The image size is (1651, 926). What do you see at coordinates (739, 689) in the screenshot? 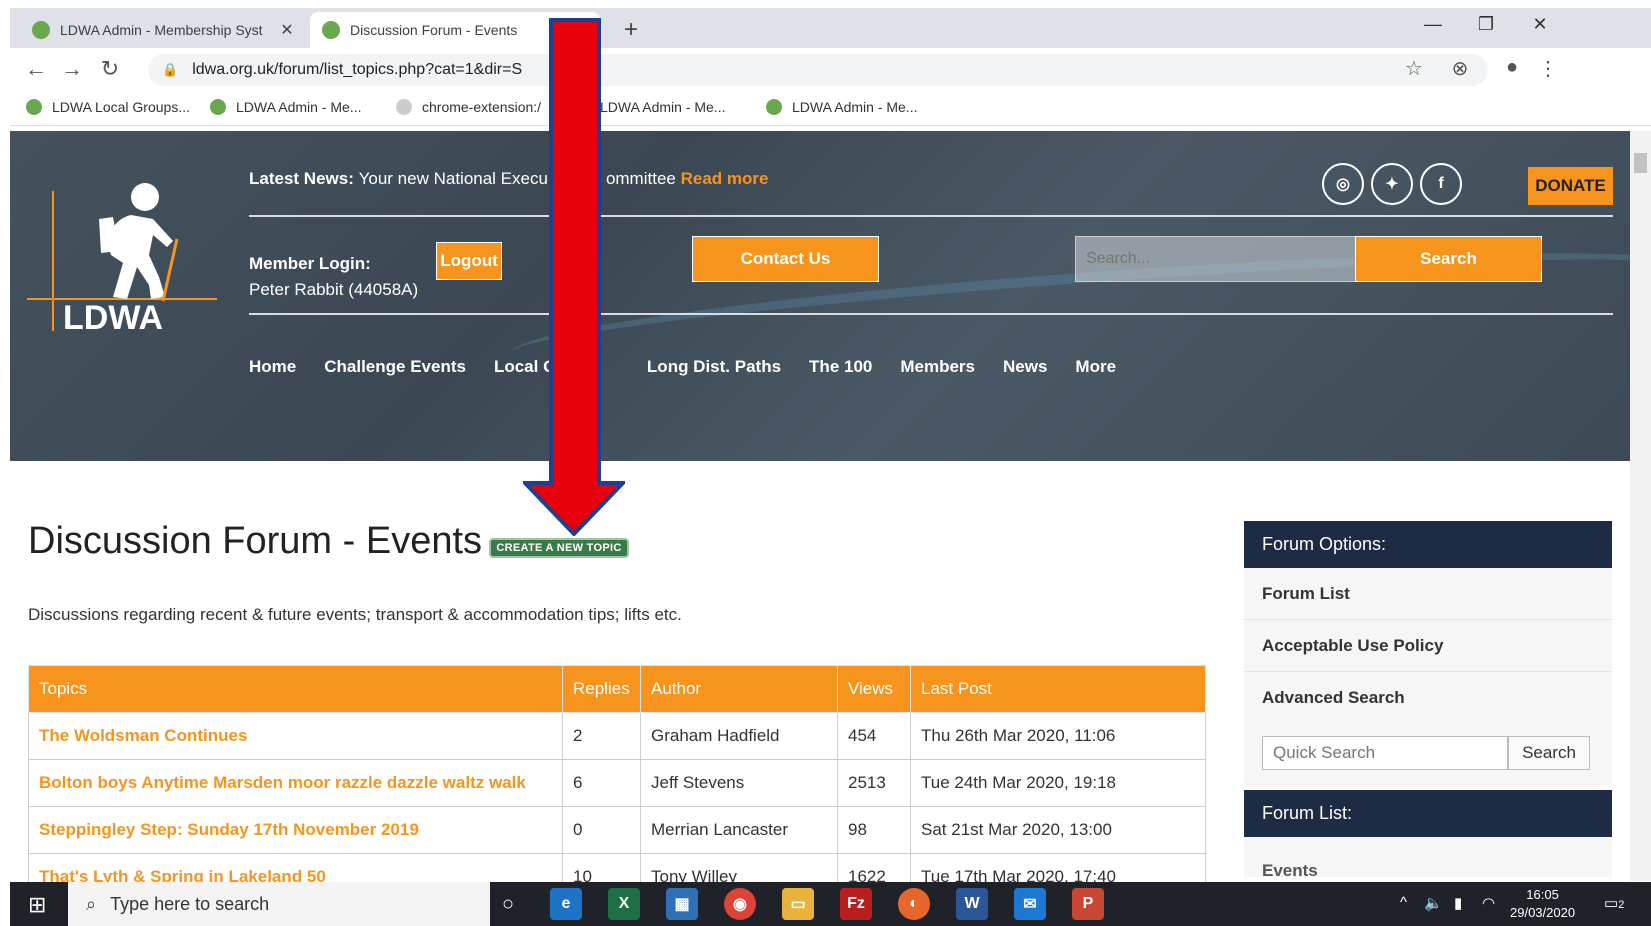
I see `column-author: Author` at bounding box center [739, 689].